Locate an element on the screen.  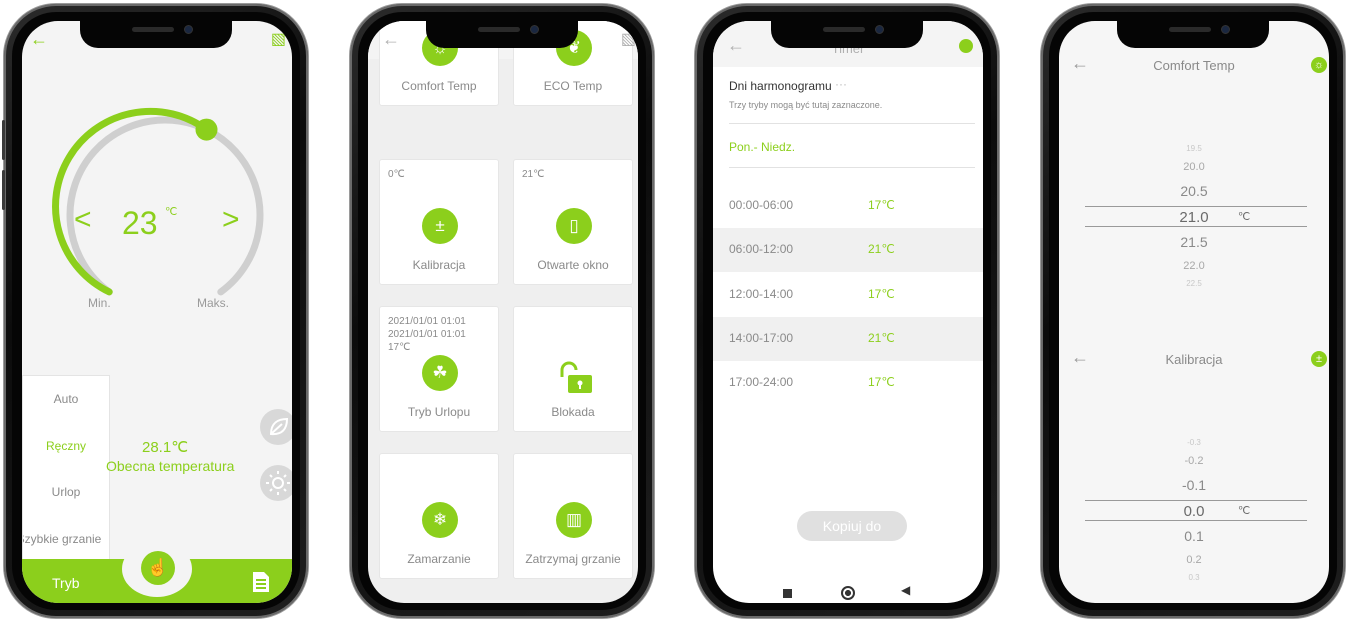
home-icon is located at coordinates (966, 46).